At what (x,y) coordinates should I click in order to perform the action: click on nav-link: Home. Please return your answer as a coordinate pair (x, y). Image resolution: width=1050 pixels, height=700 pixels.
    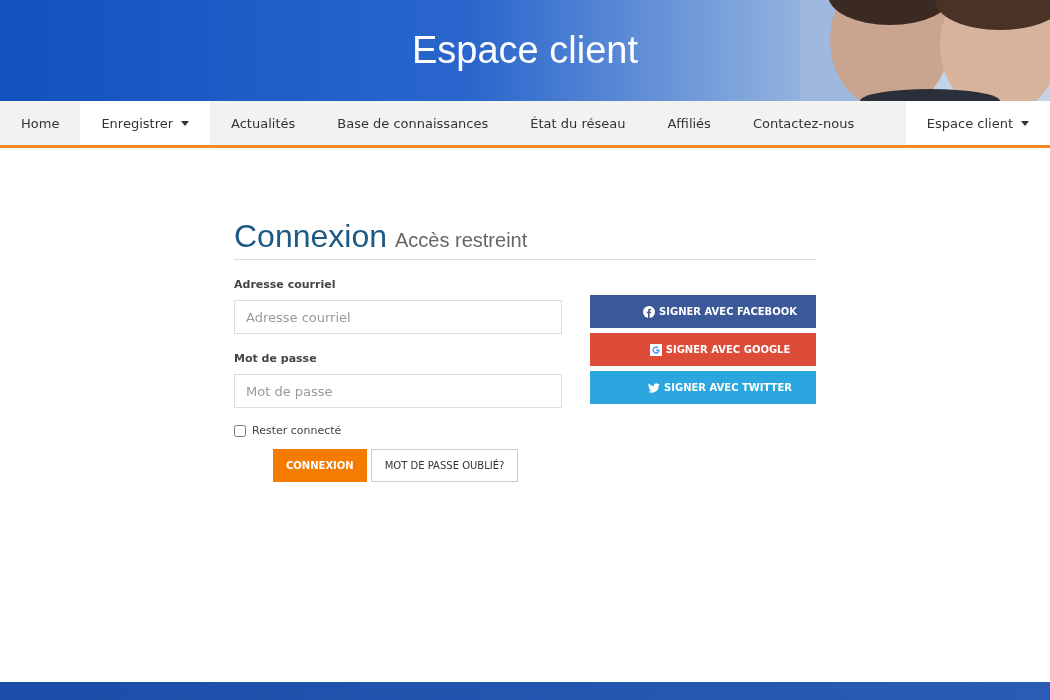
    Looking at the image, I should click on (40, 123).